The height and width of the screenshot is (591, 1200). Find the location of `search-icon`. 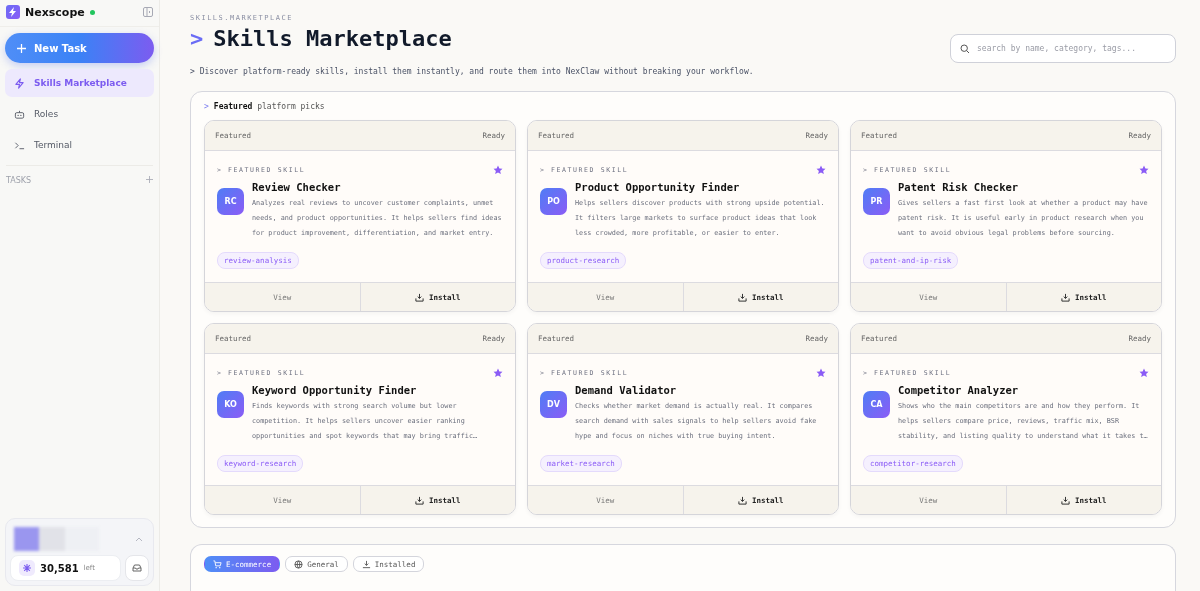

search-icon is located at coordinates (965, 49).